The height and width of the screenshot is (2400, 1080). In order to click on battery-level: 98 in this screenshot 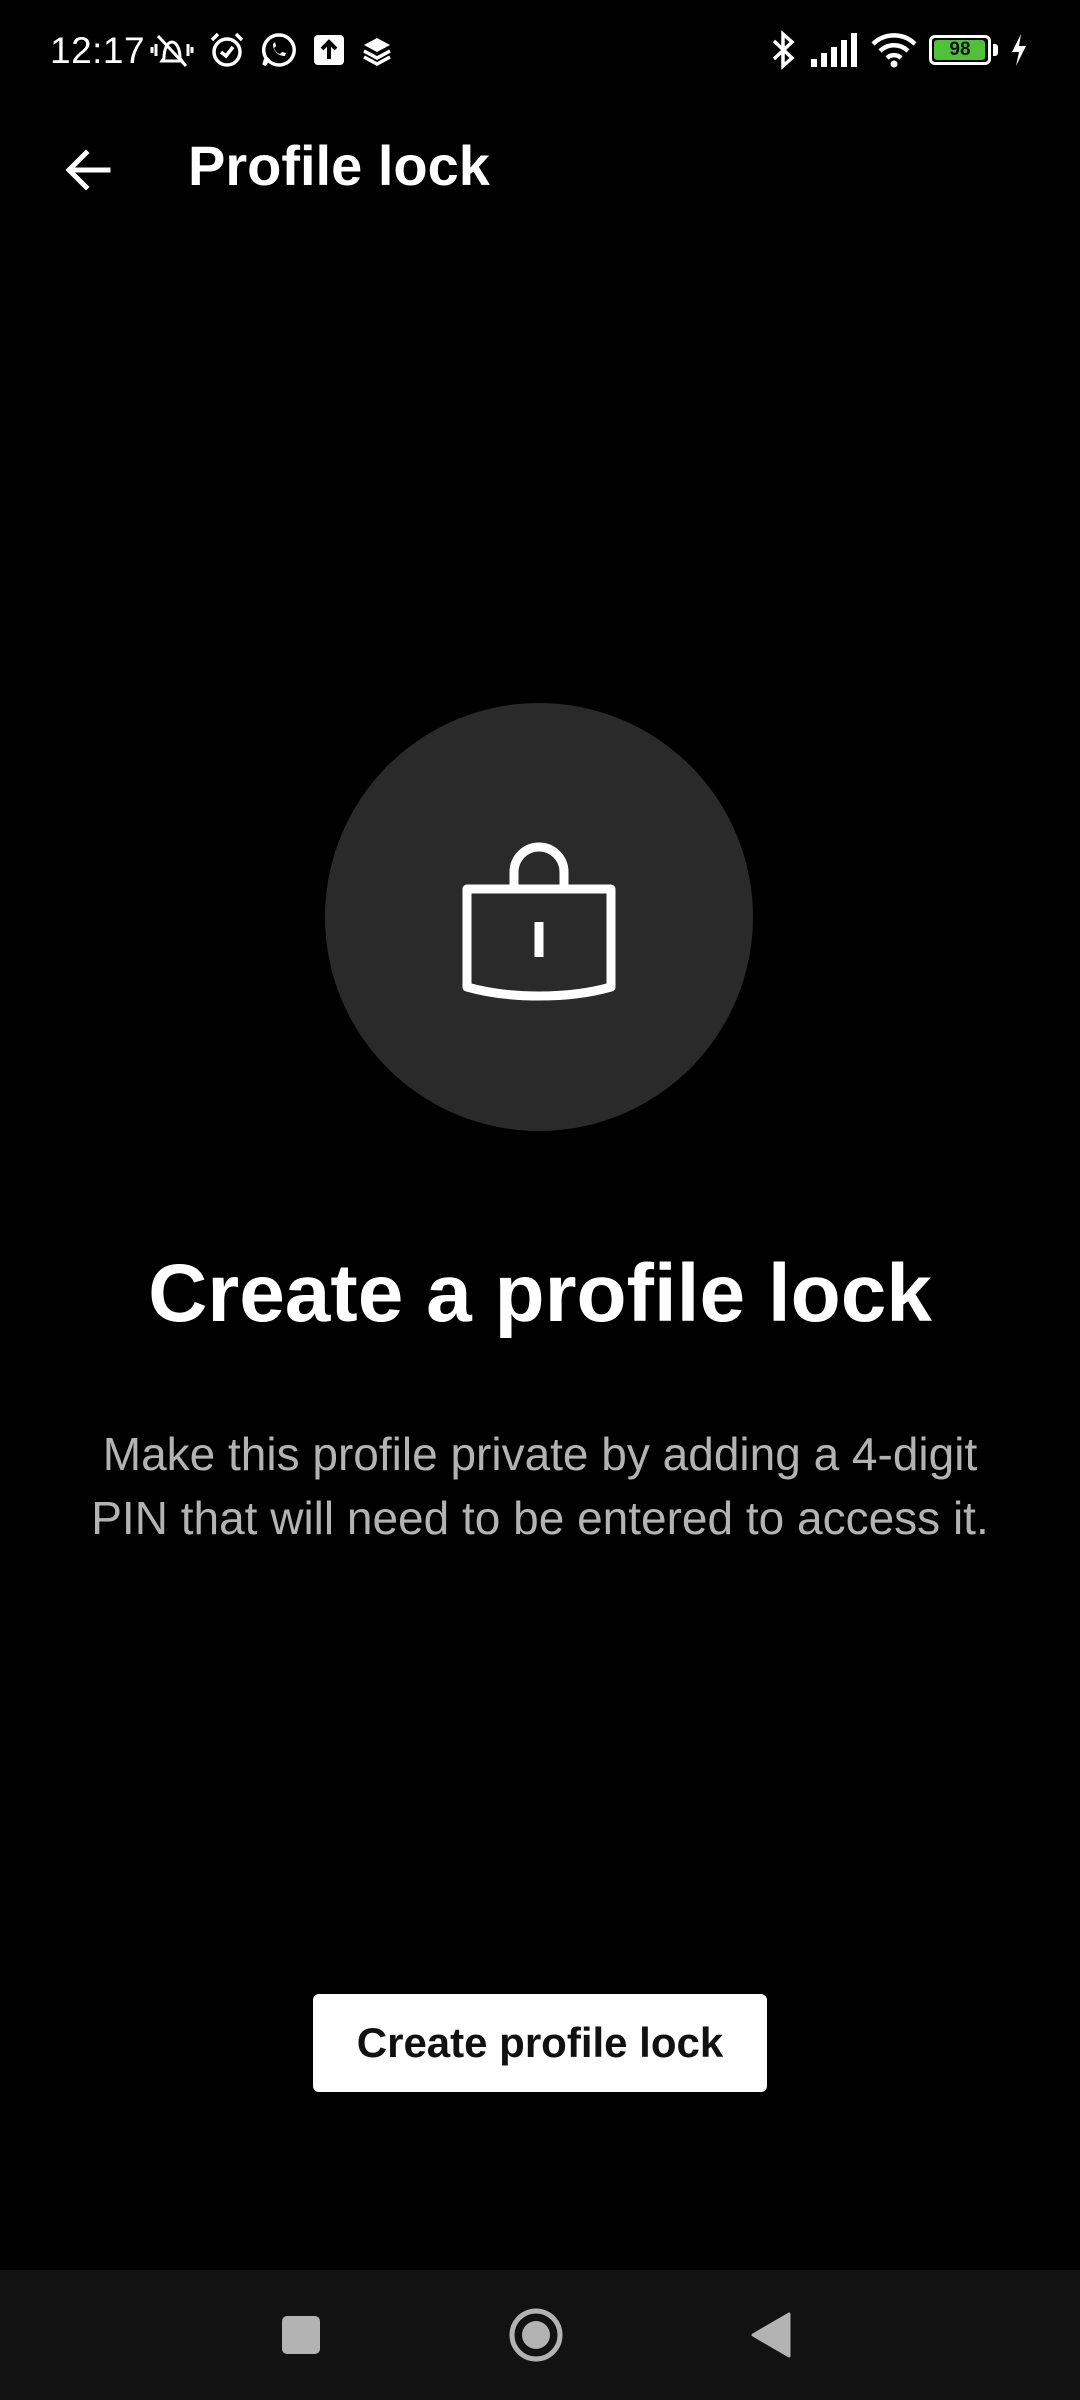, I will do `click(960, 49)`.